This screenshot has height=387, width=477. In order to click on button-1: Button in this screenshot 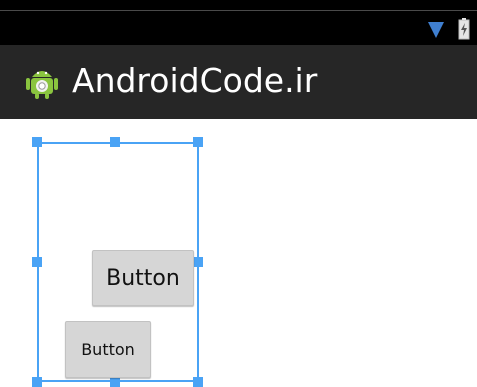, I will do `click(143, 278)`.